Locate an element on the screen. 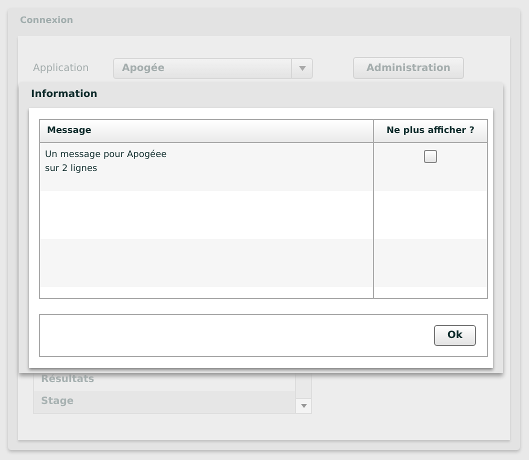 The image size is (529, 460). message-cell-text: Un message pour Apogéee sur 2 lignes is located at coordinates (106, 162).